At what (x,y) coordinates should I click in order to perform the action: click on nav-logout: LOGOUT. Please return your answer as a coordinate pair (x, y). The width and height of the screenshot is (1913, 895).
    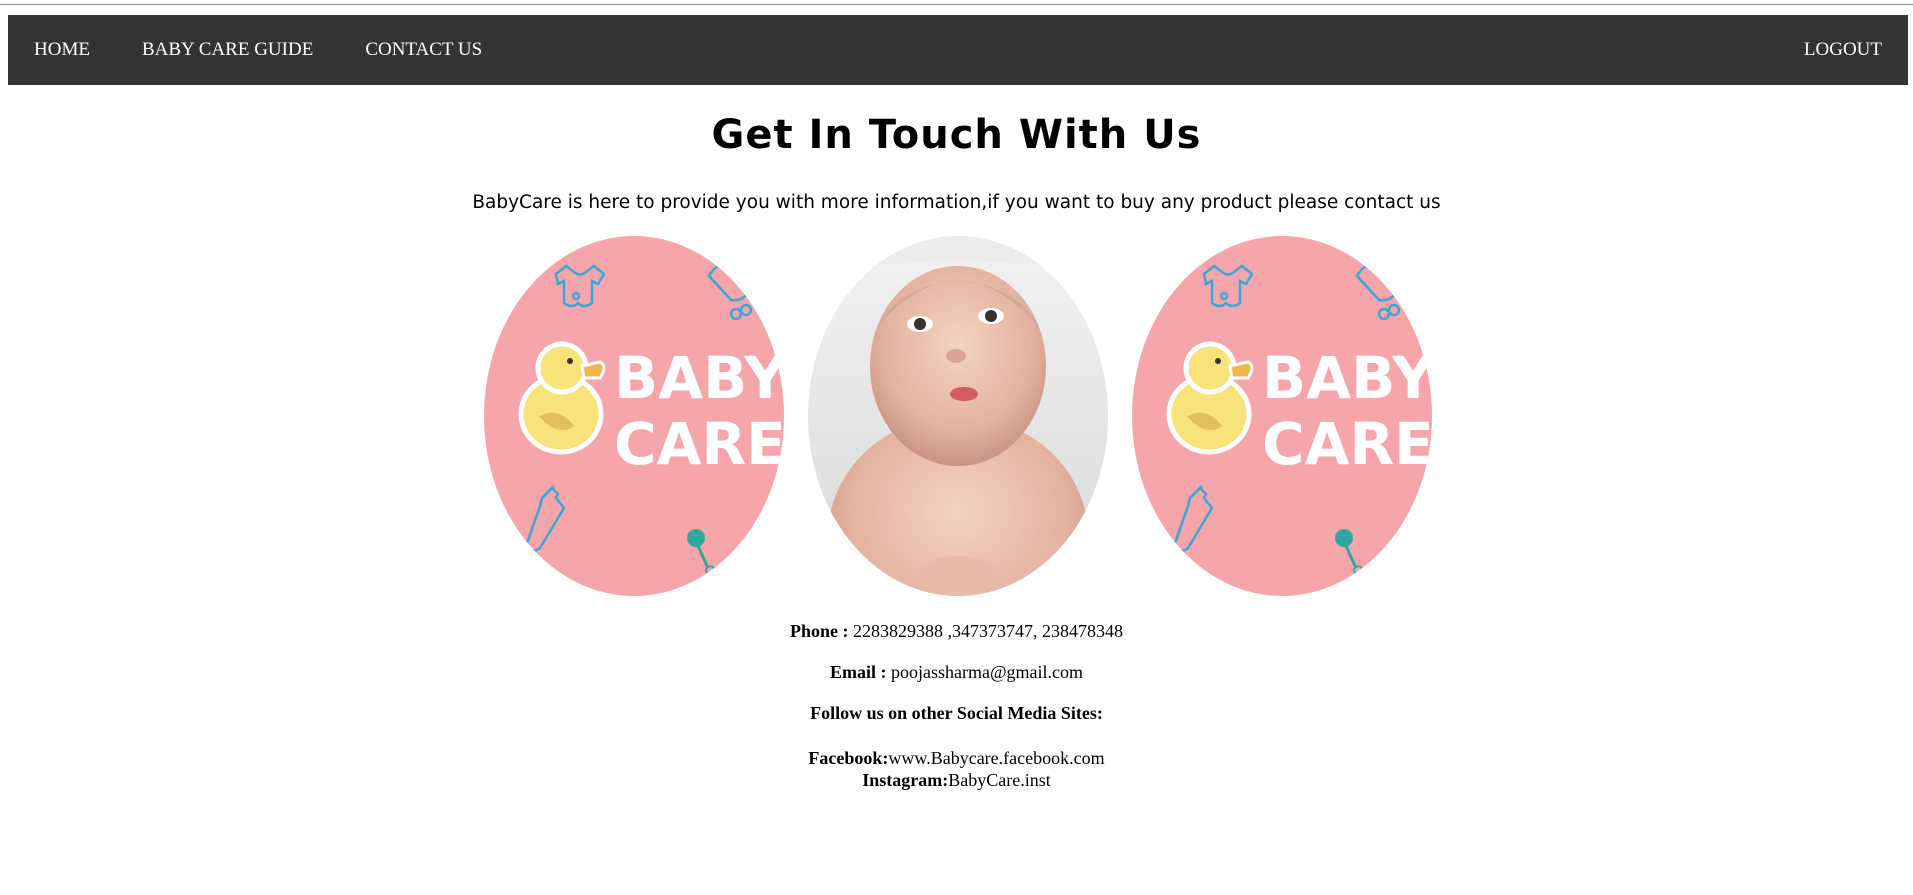
    Looking at the image, I should click on (1843, 50).